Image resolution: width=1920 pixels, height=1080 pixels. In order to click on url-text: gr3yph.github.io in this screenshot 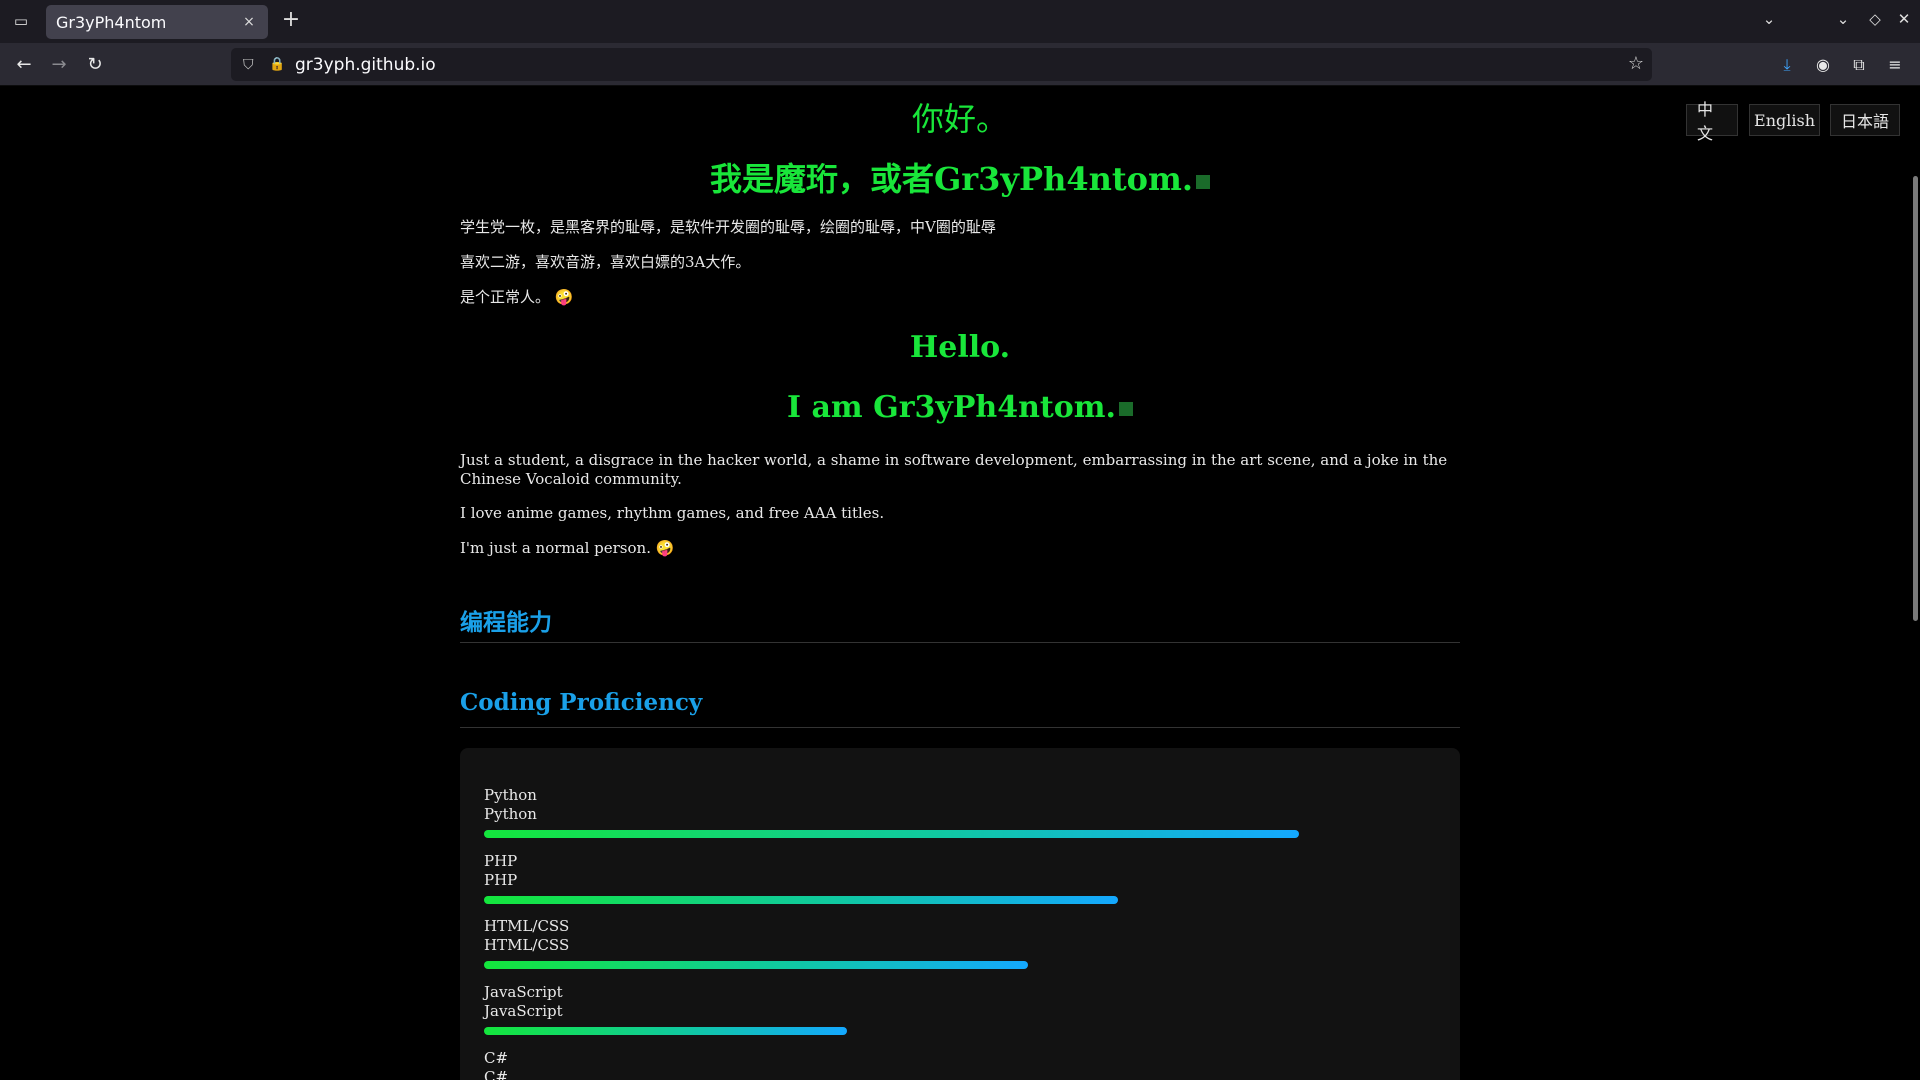, I will do `click(365, 65)`.